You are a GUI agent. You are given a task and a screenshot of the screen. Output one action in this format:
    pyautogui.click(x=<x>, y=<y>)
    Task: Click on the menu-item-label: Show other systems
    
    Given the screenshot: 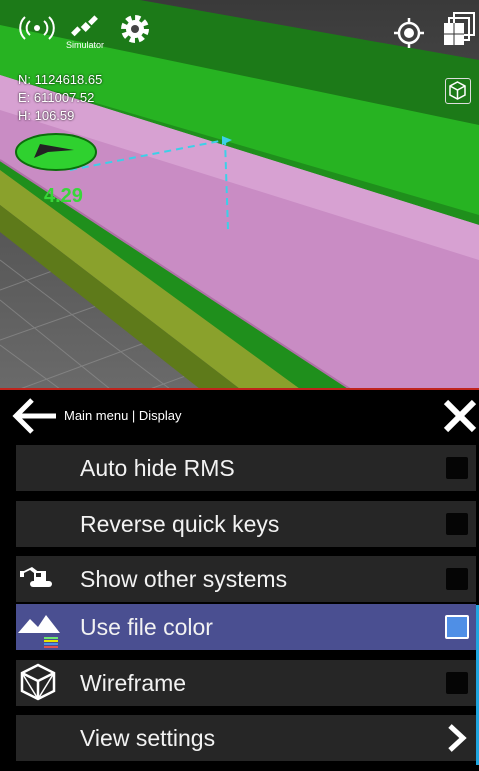 What is the action you would take?
    pyautogui.click(x=184, y=579)
    